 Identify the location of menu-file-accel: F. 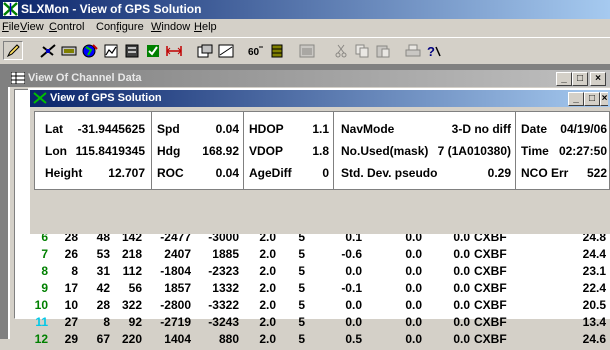
(5, 27).